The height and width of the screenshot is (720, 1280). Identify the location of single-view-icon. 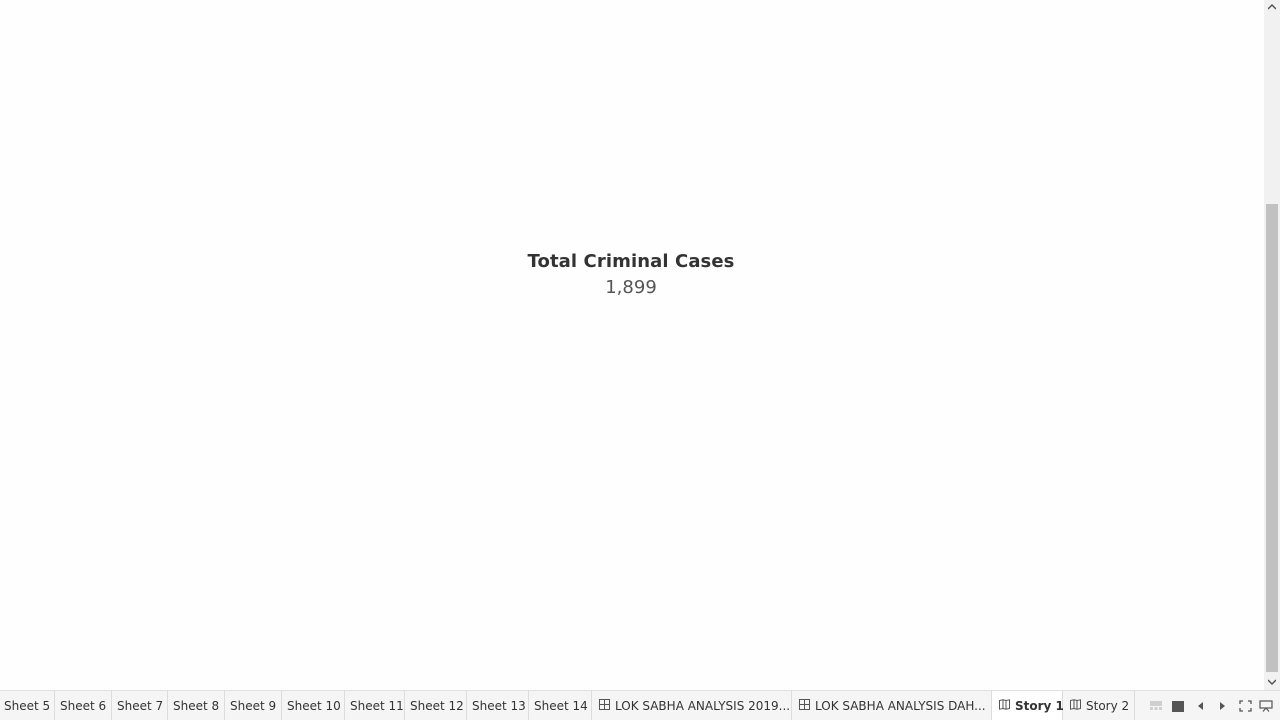
(1178, 706).